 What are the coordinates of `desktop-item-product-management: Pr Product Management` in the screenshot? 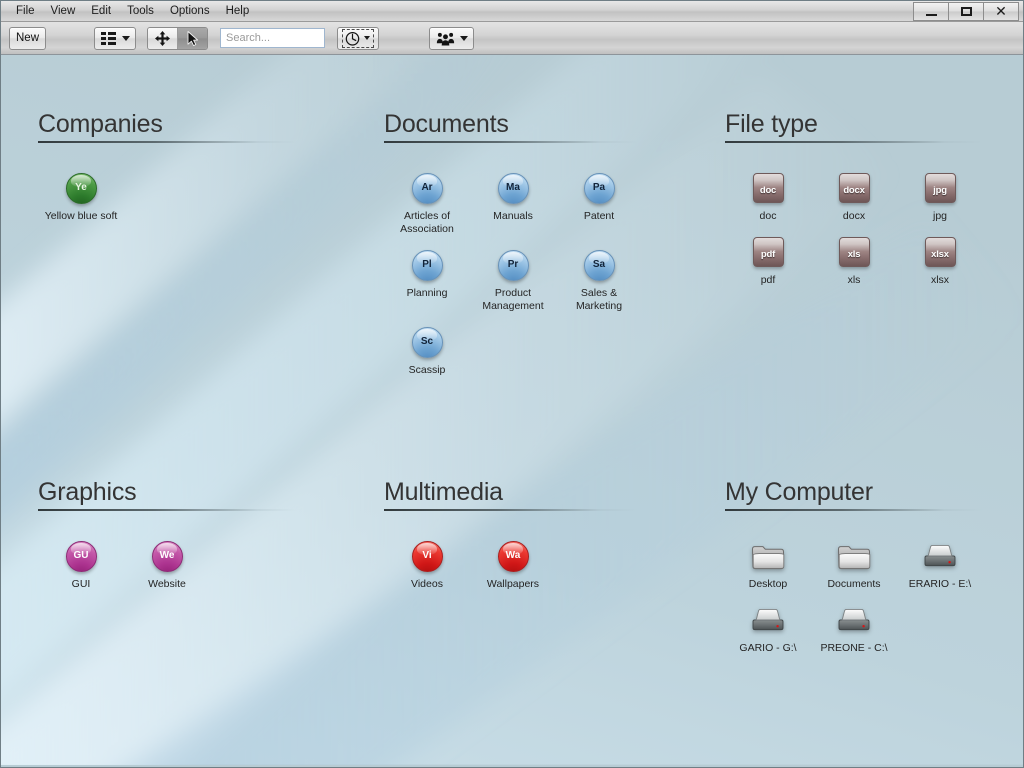 It's located at (513, 279).